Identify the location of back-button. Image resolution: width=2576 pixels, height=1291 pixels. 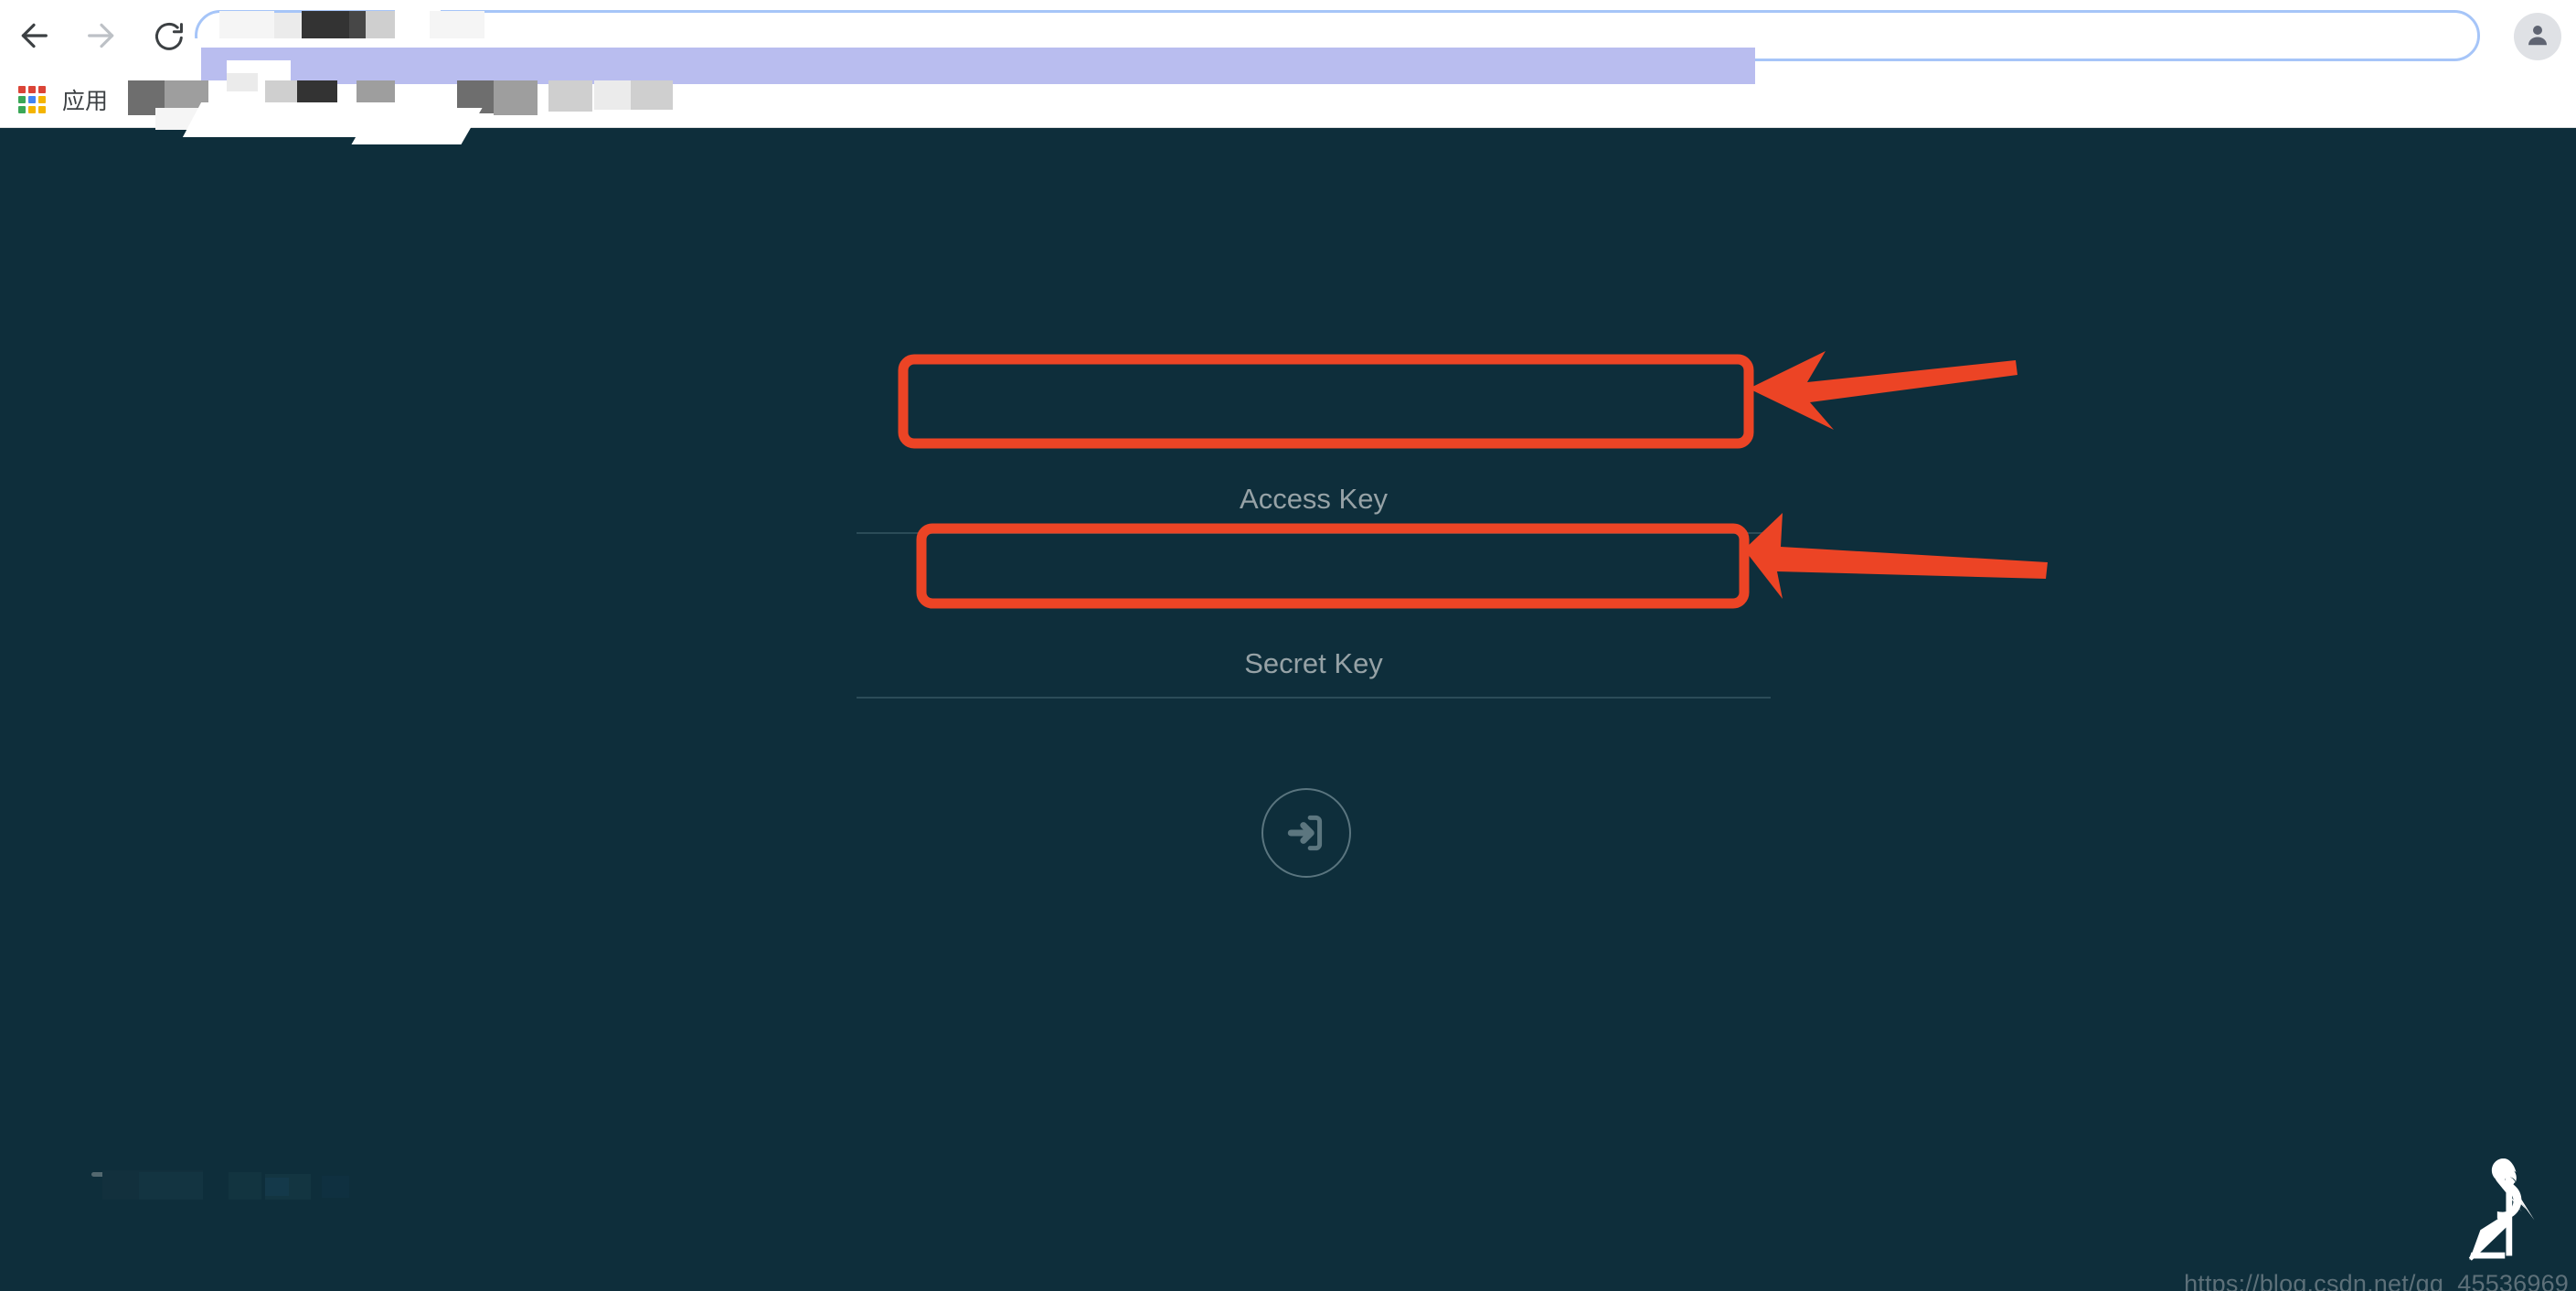
(34, 35).